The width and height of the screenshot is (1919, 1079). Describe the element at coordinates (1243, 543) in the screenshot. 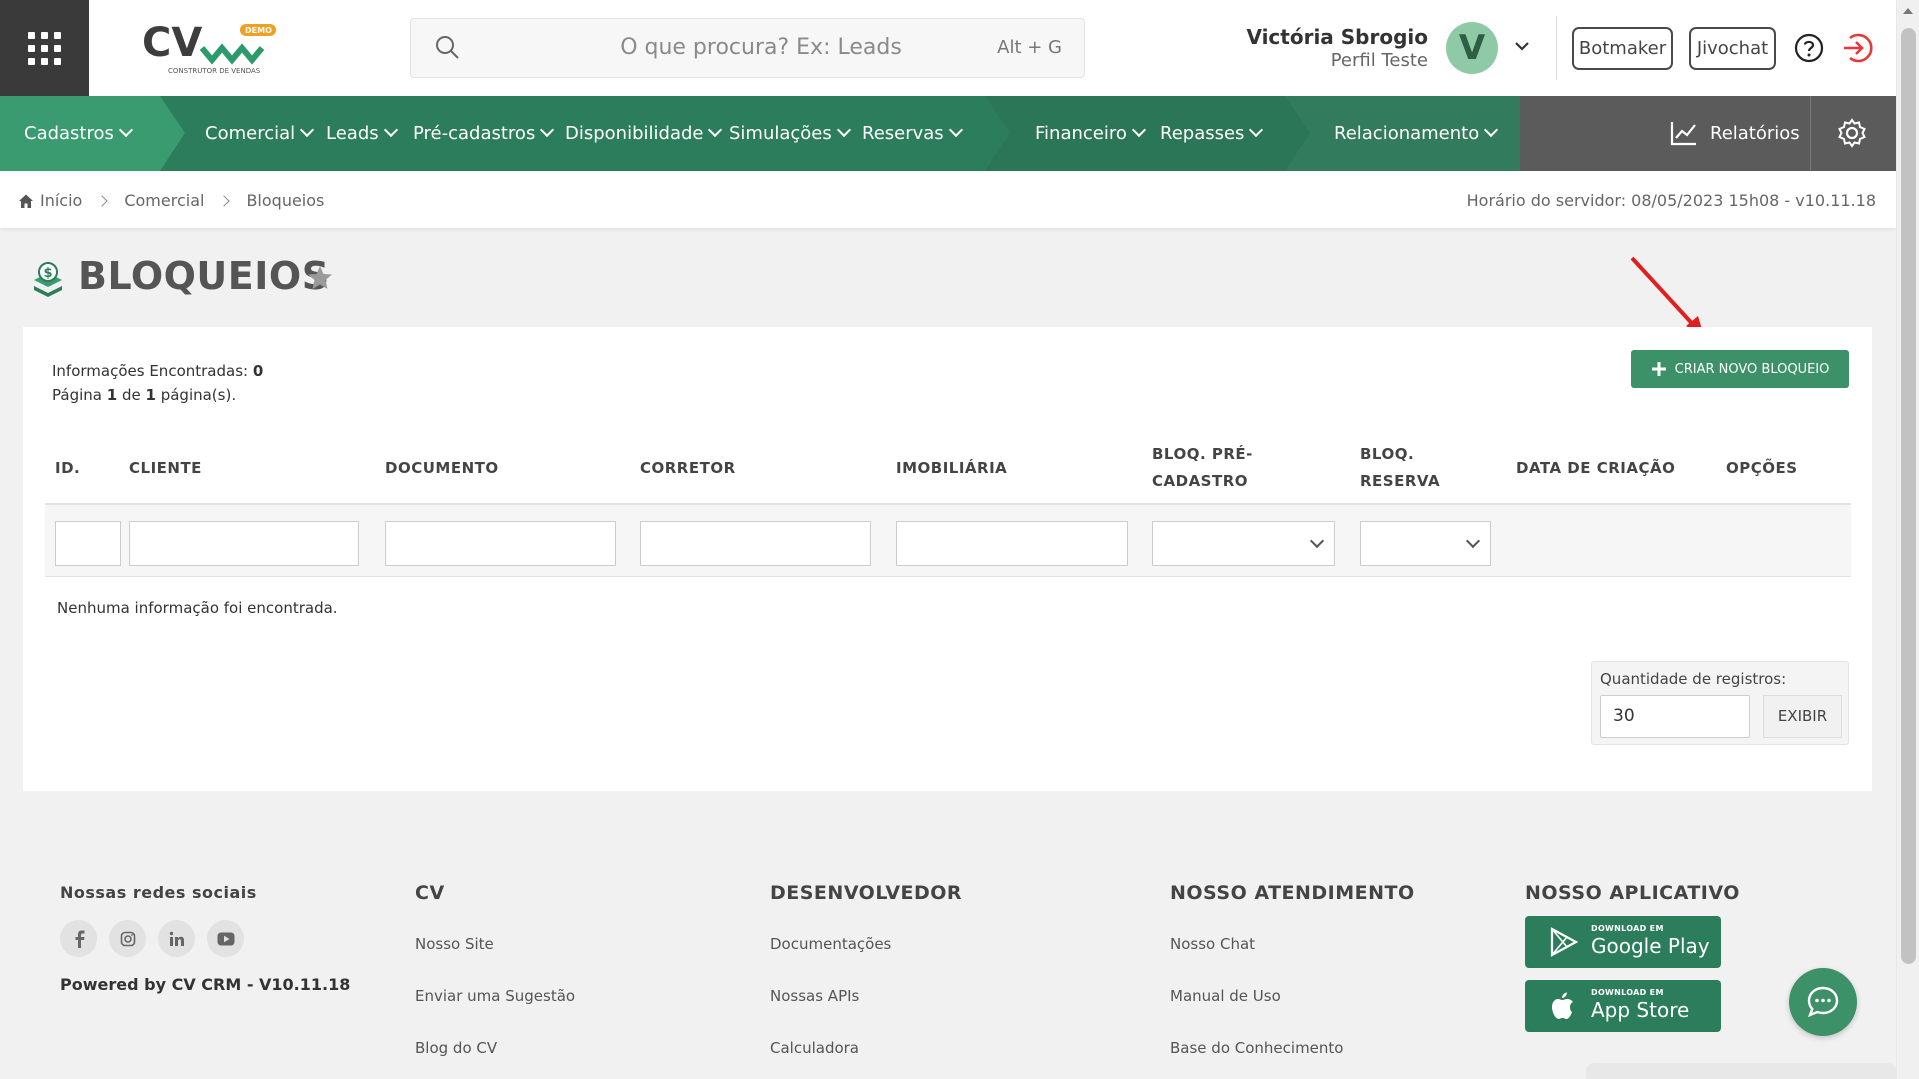

I see `filter-bloq-pre-cadastro-select` at that location.